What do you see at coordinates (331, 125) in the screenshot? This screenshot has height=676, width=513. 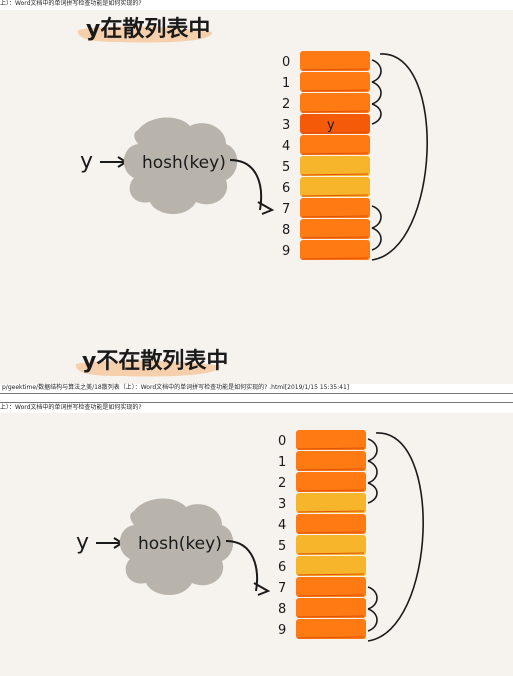 I see `stored-value-y: y` at bounding box center [331, 125].